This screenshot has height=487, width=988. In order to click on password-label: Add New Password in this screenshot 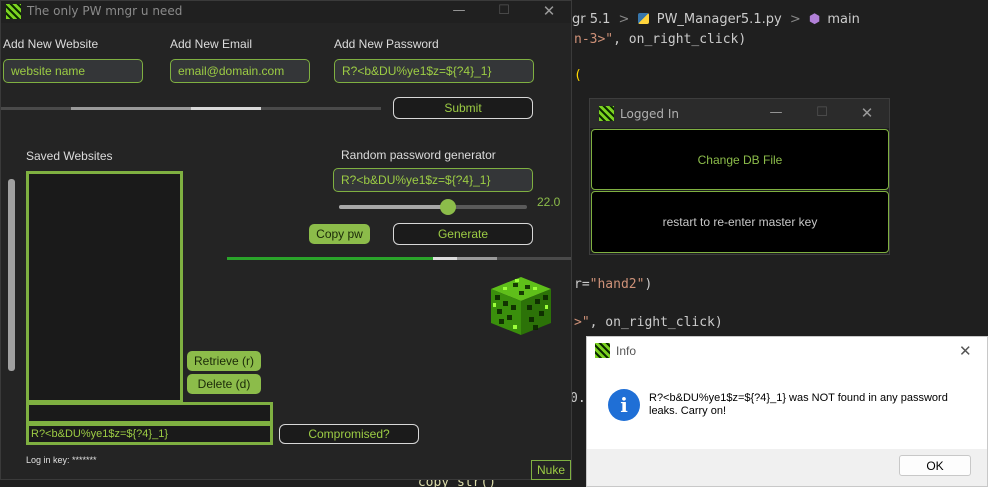, I will do `click(386, 44)`.